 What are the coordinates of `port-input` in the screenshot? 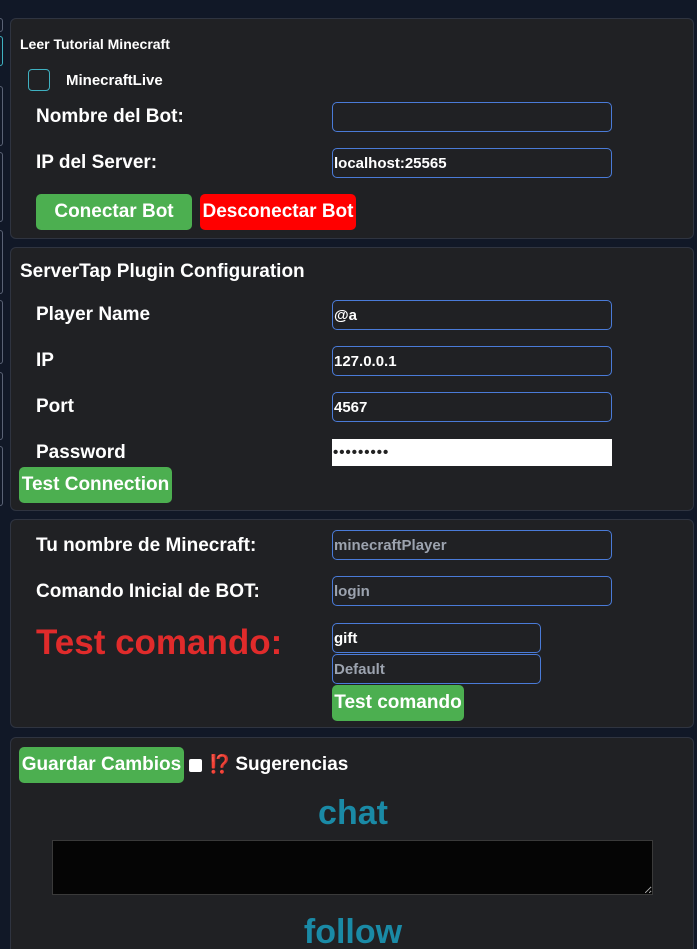 It's located at (472, 407).